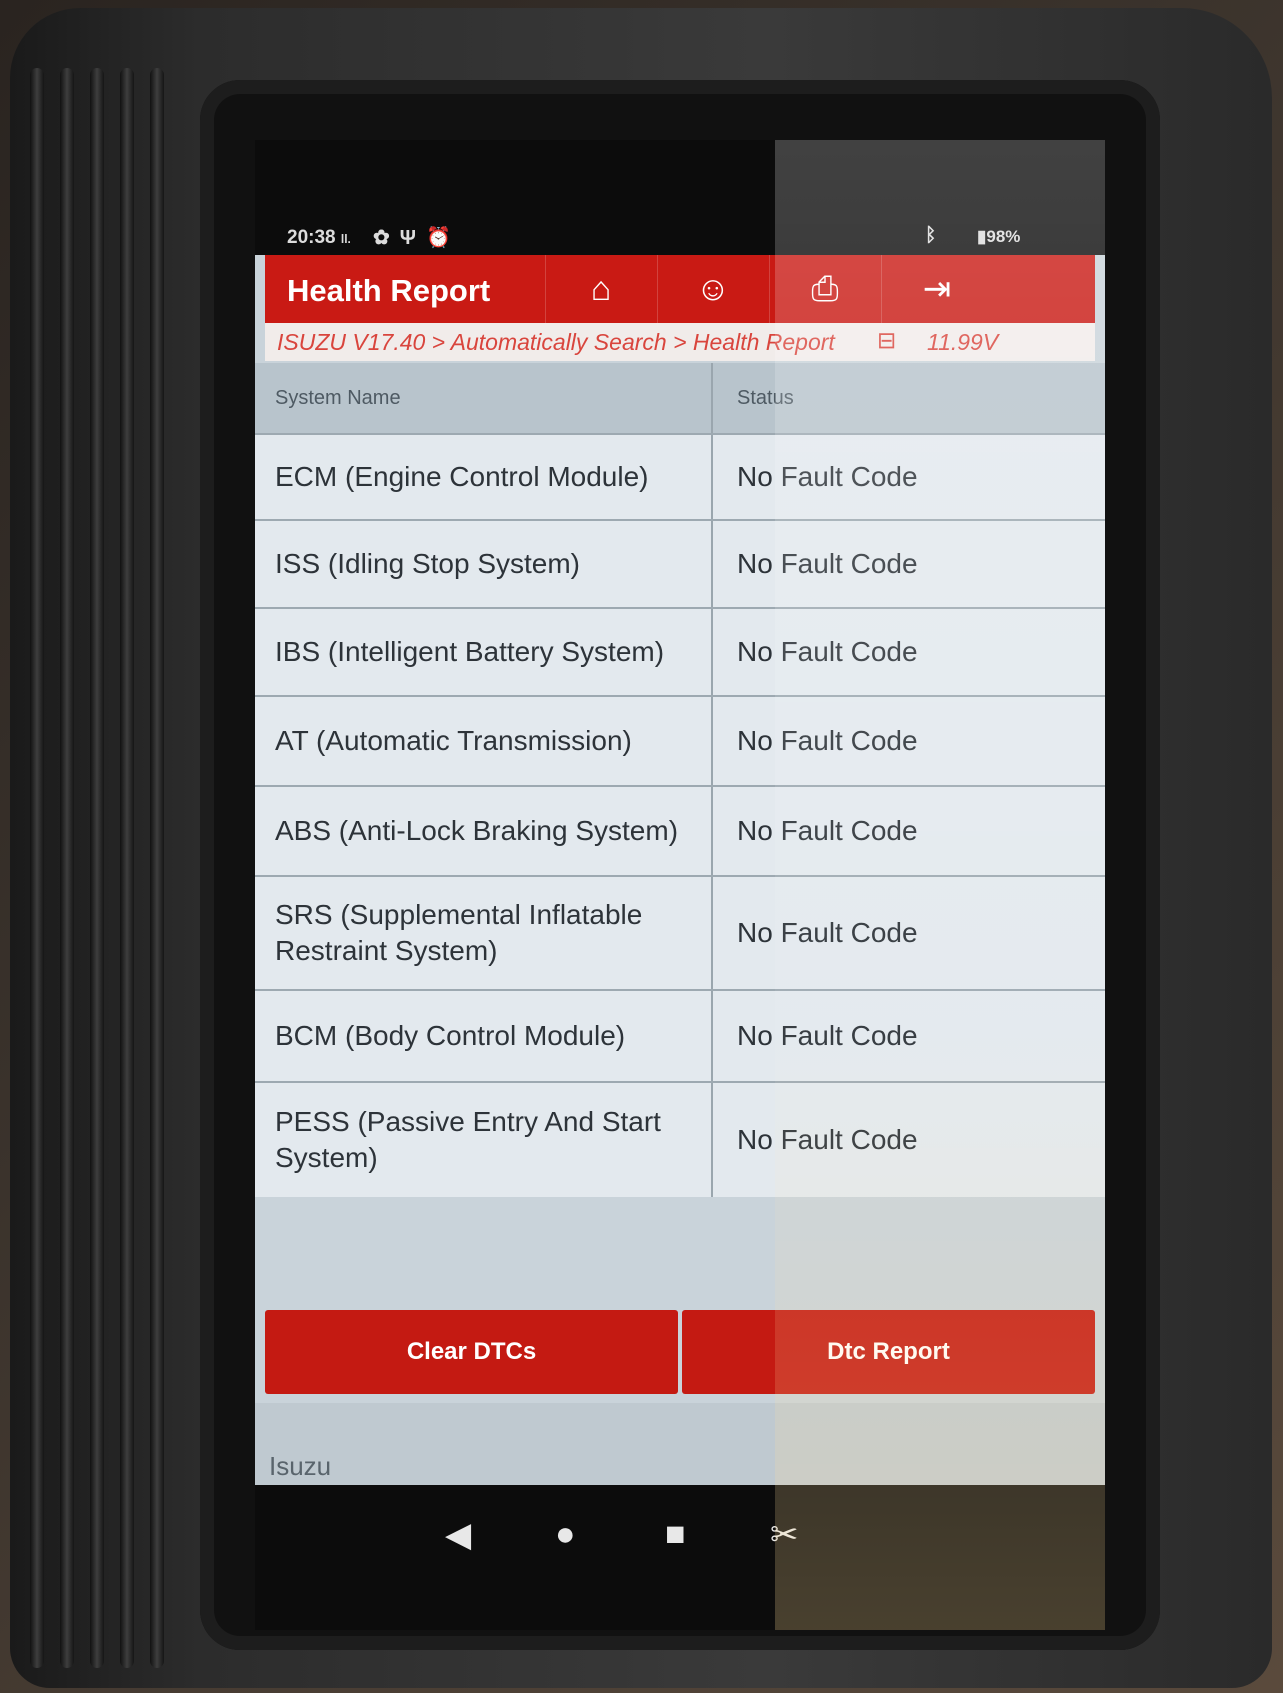 The height and width of the screenshot is (1693, 1283). Describe the element at coordinates (484, 477) in the screenshot. I see `system-name-cell: ECM (Engine Control Module)` at that location.